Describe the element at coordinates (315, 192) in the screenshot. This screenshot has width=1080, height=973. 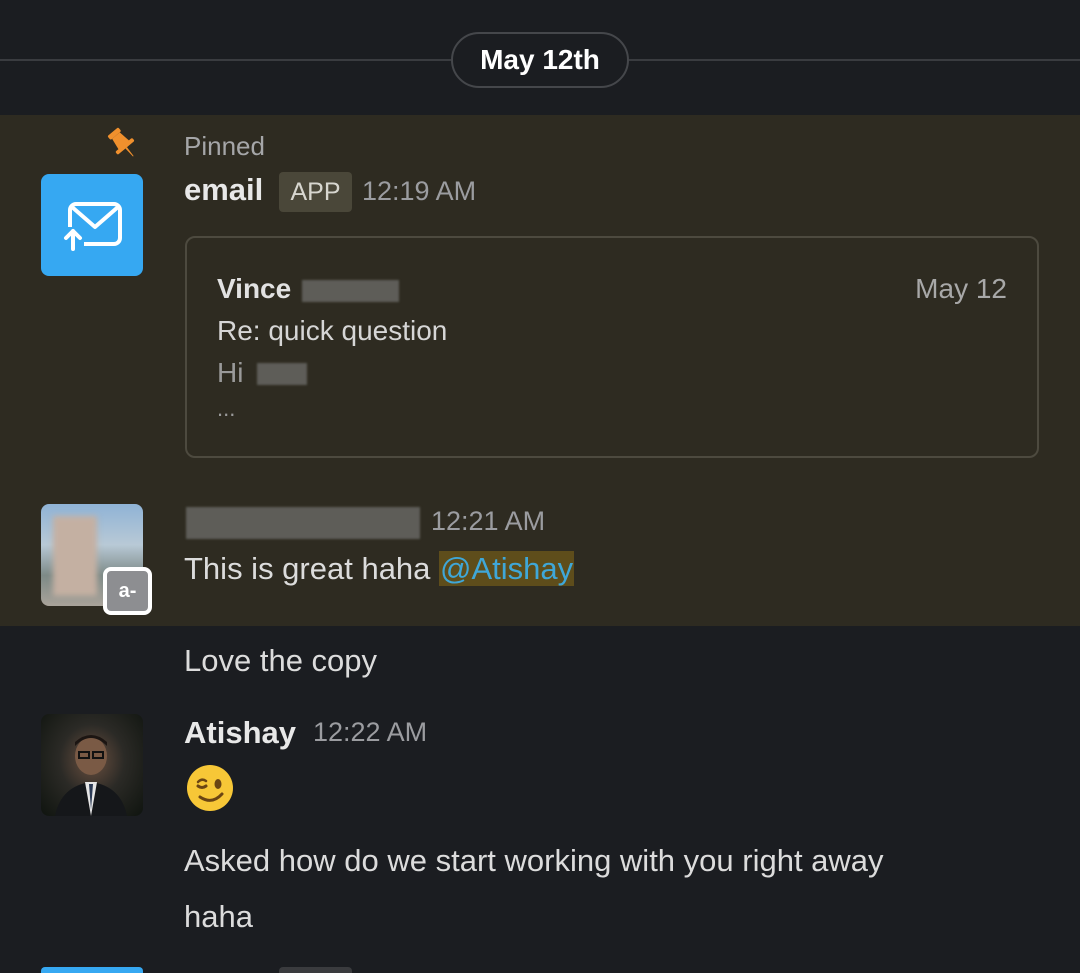
I see `app-badge: APP` at that location.